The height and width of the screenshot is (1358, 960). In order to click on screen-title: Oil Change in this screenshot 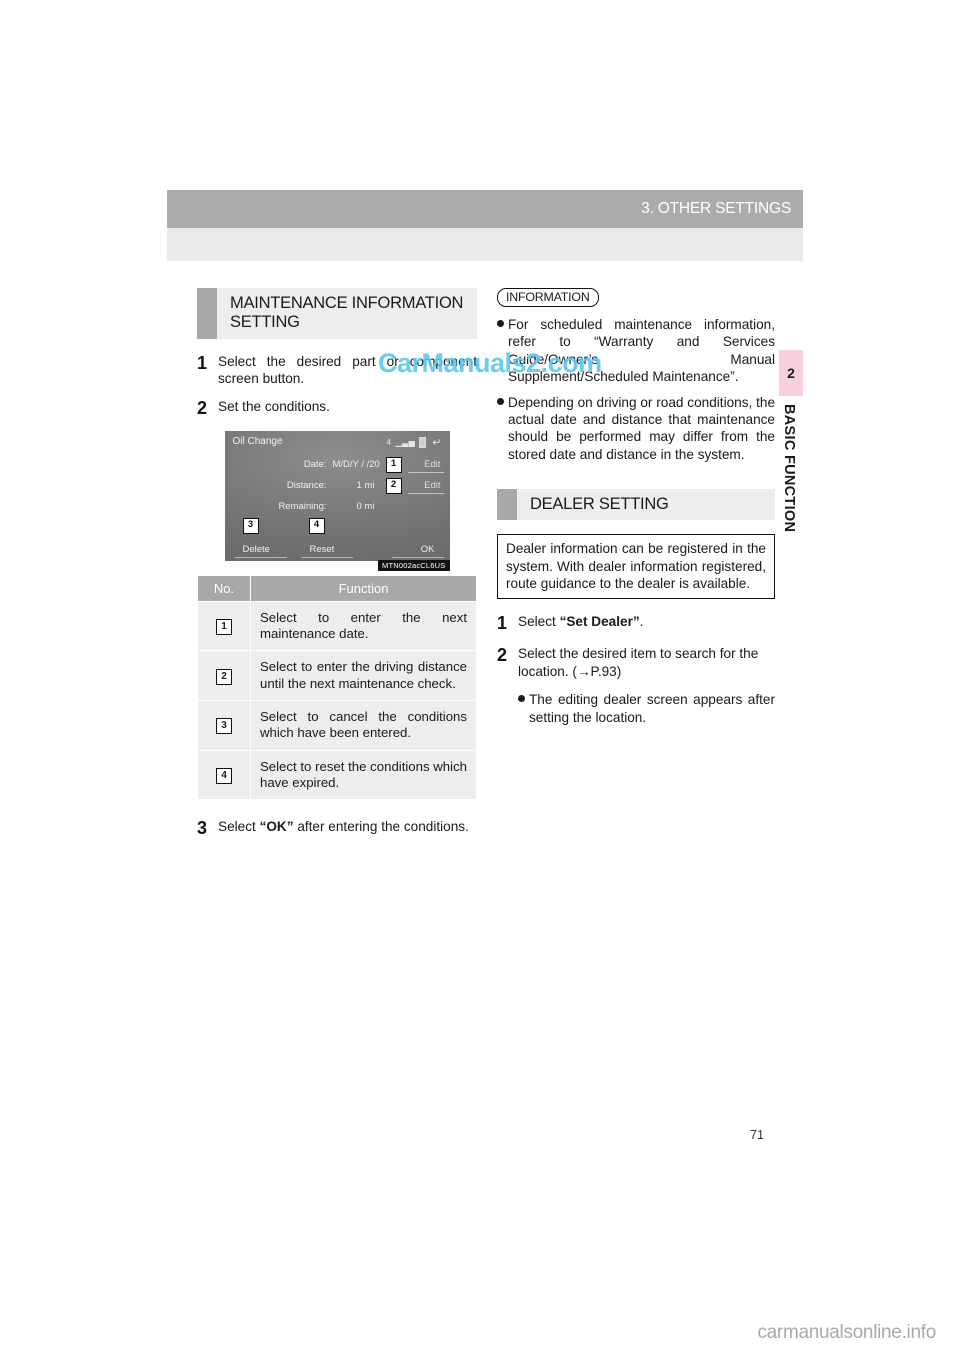, I will do `click(257, 441)`.